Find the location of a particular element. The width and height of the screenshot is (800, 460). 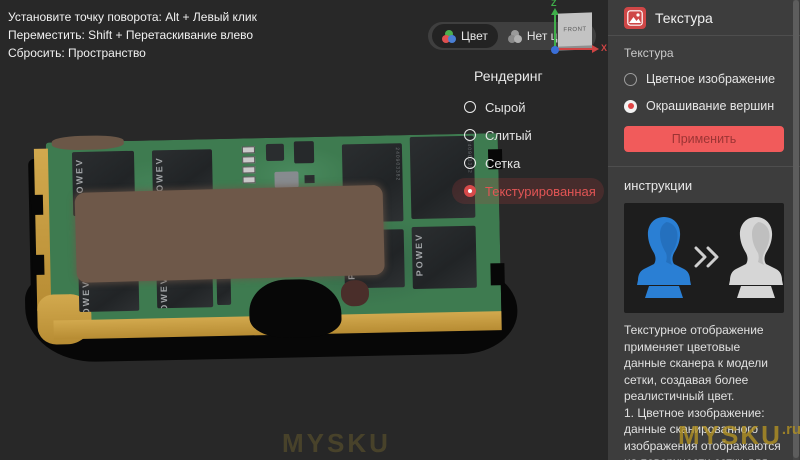

color-mode-color-label: Цвет is located at coordinates (474, 36).